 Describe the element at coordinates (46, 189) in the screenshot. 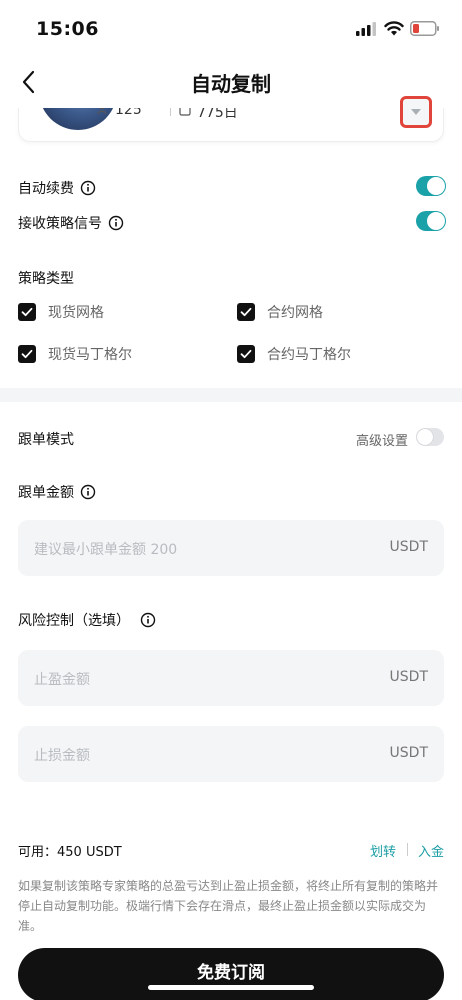

I see `auto-renew-label: 自动续费` at that location.